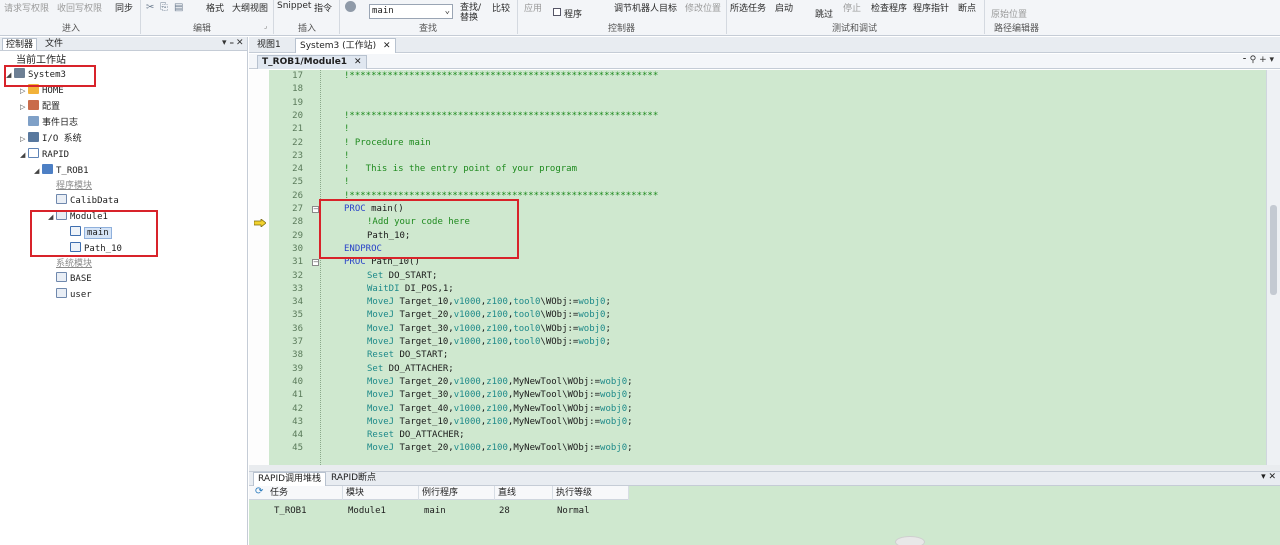 The width and height of the screenshot is (1280, 545). What do you see at coordinates (439, 493) in the screenshot?
I see `call-stack-header: ⟳ 任务 模块 例行程序 直线 执行等级` at bounding box center [439, 493].